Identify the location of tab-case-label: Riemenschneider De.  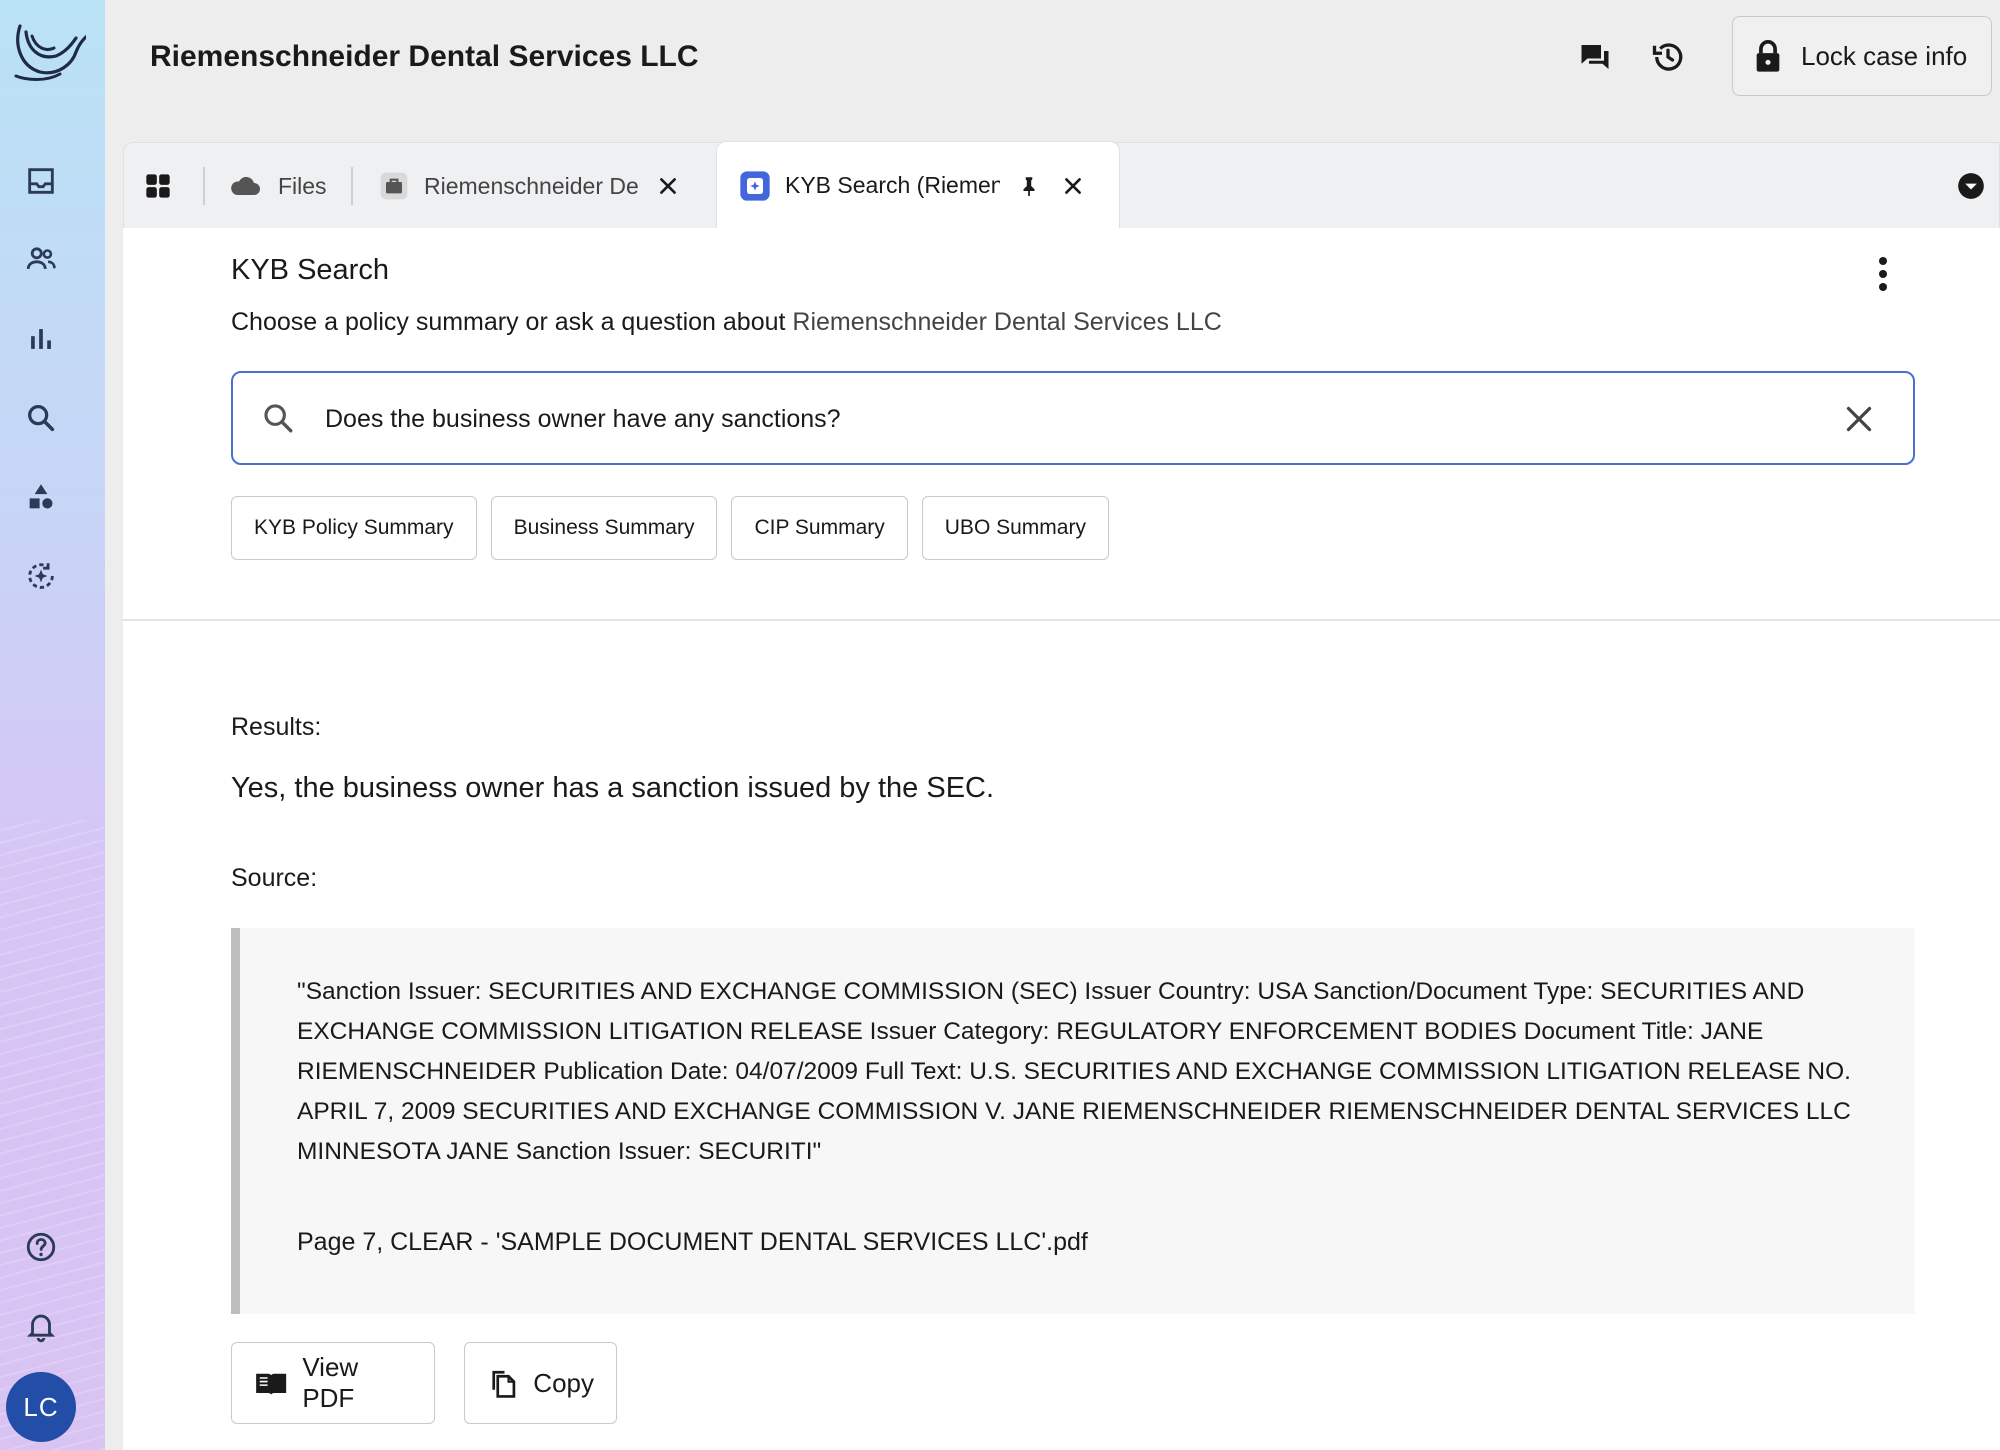
(531, 185).